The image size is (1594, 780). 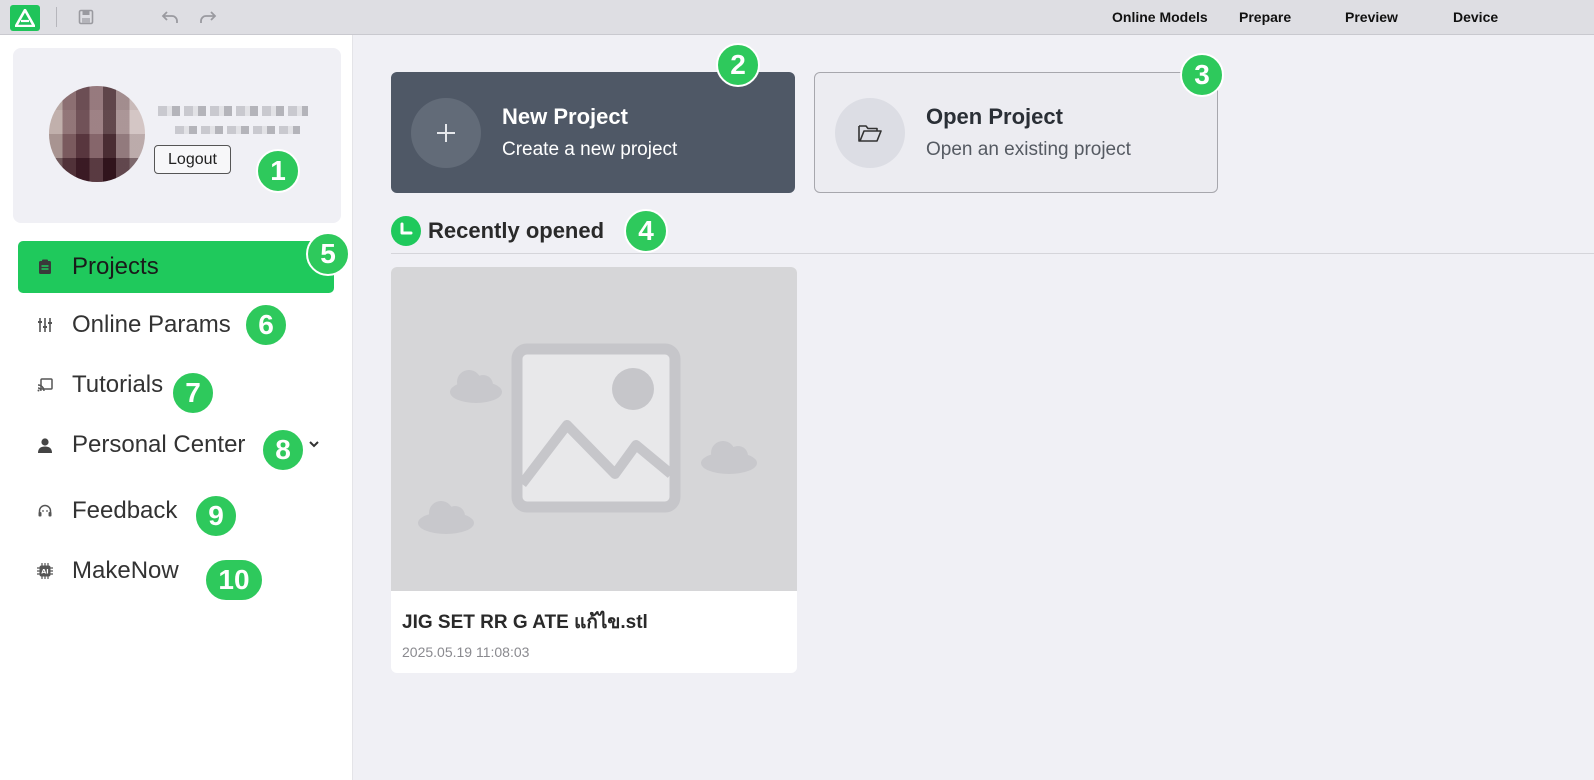 What do you see at coordinates (176, 267) in the screenshot?
I see `sidebar-item-projects: Projects` at bounding box center [176, 267].